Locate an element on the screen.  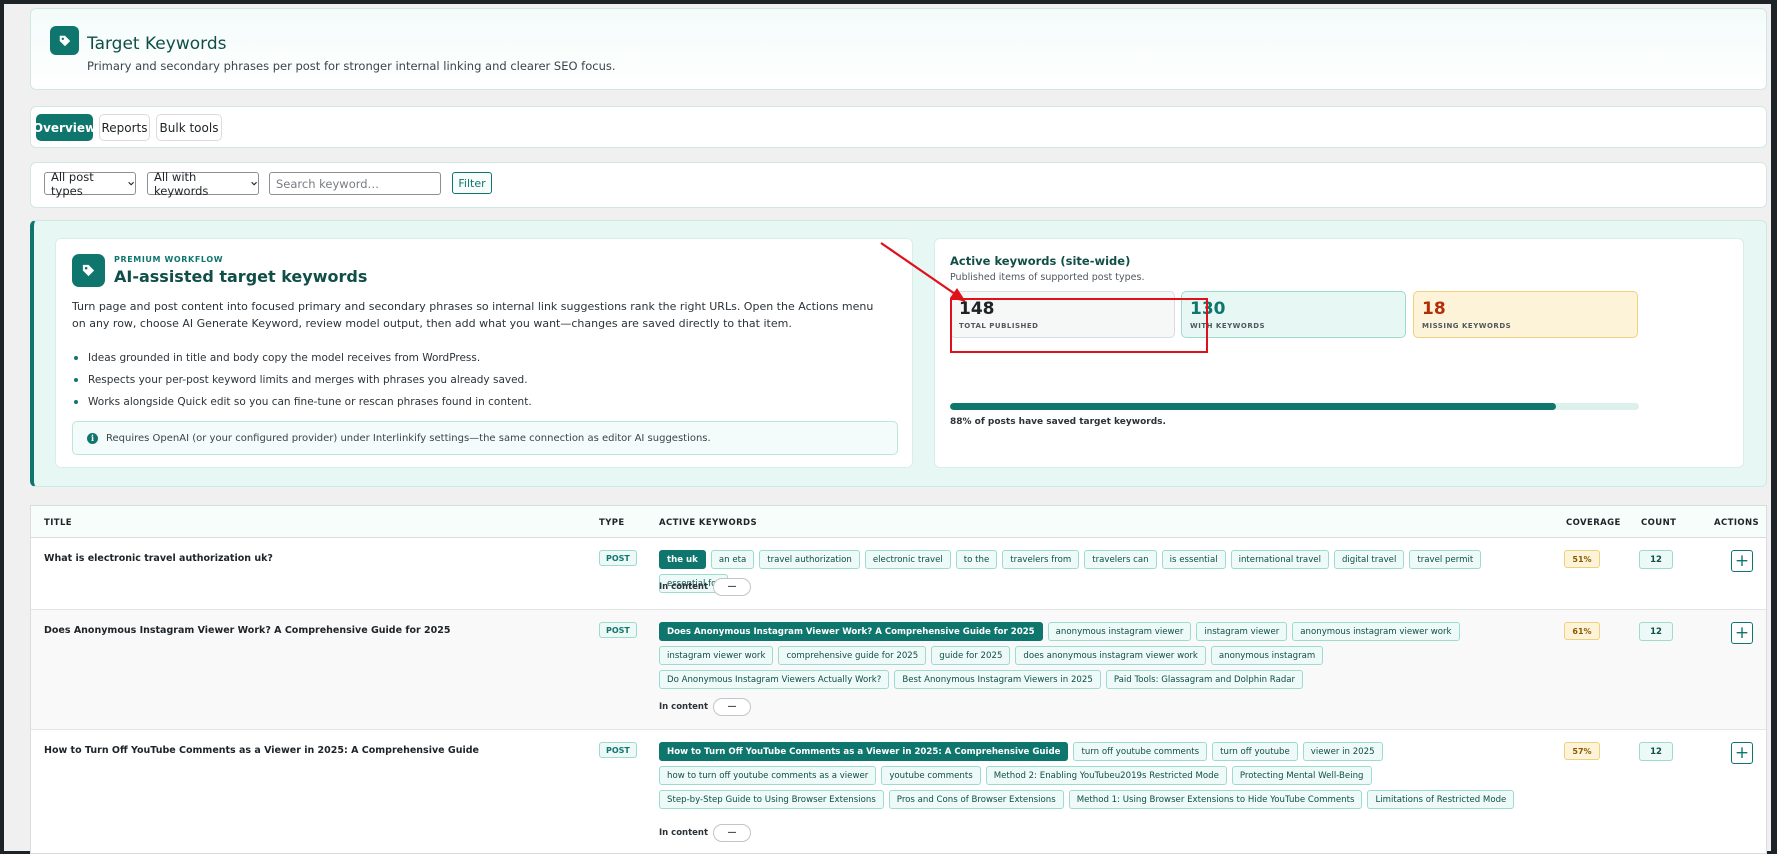
search-input is located at coordinates (355, 183).